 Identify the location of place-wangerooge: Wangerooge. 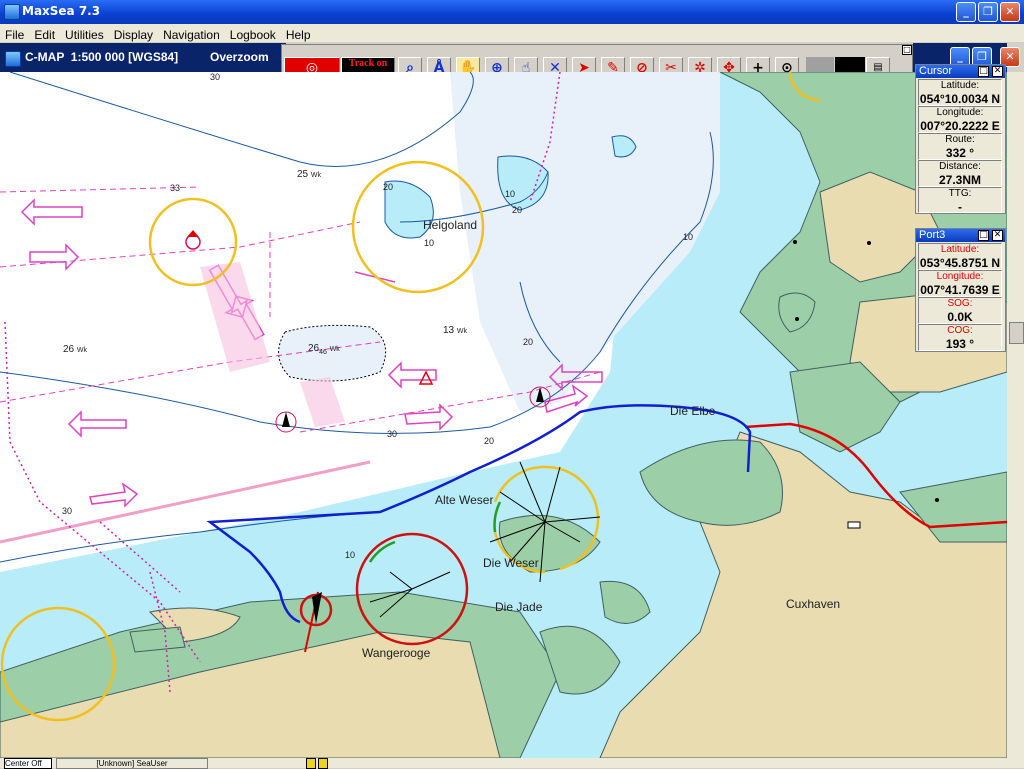
(396, 653).